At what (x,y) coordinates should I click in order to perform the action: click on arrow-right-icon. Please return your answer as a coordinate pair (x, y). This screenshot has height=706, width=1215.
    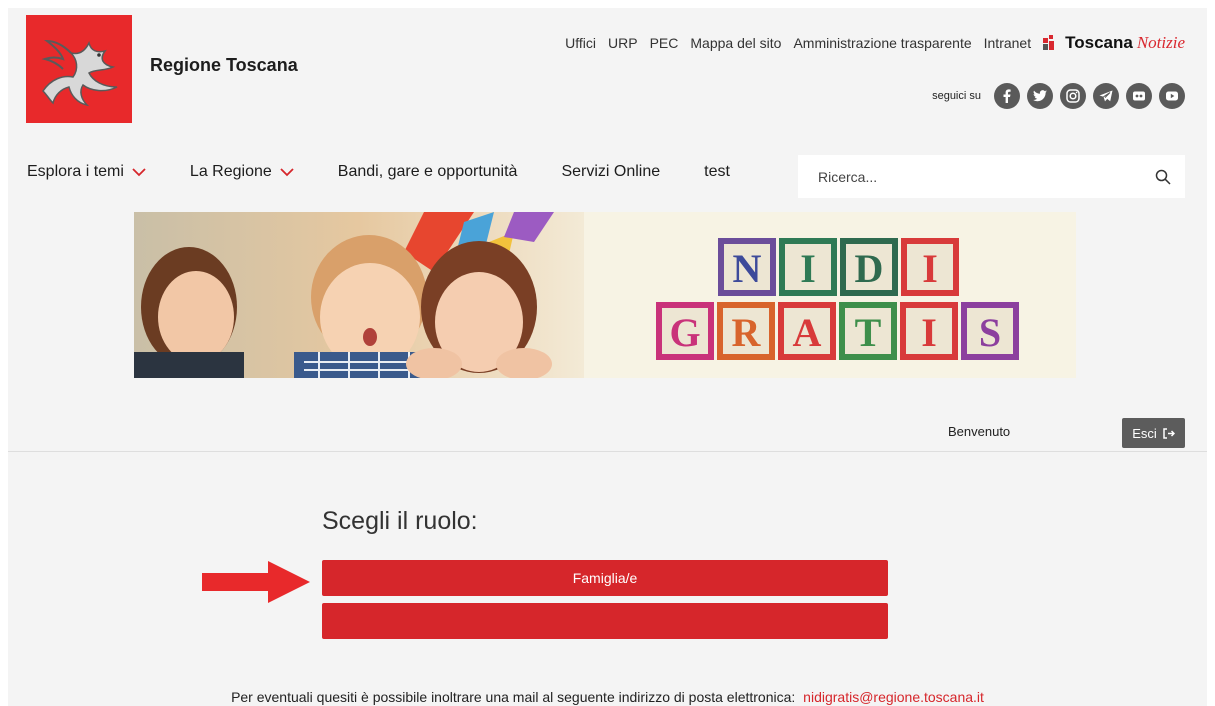
    Looking at the image, I should click on (256, 582).